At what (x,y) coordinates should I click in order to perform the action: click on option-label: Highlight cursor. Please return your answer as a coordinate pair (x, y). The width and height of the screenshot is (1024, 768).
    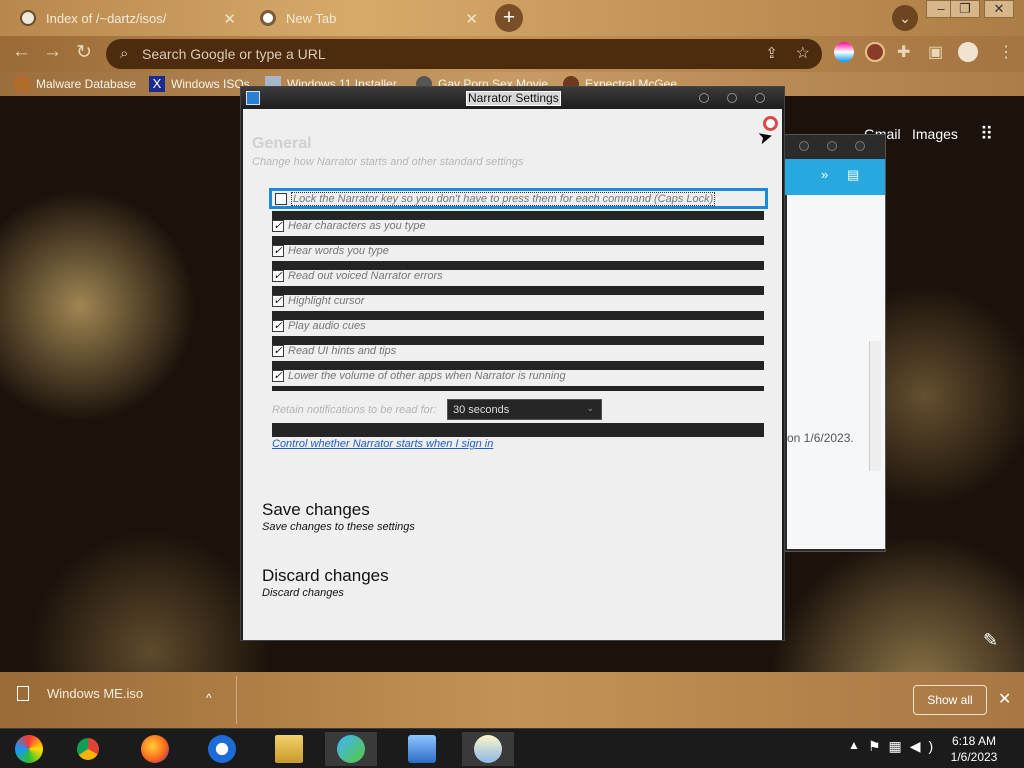
    Looking at the image, I should click on (326, 301).